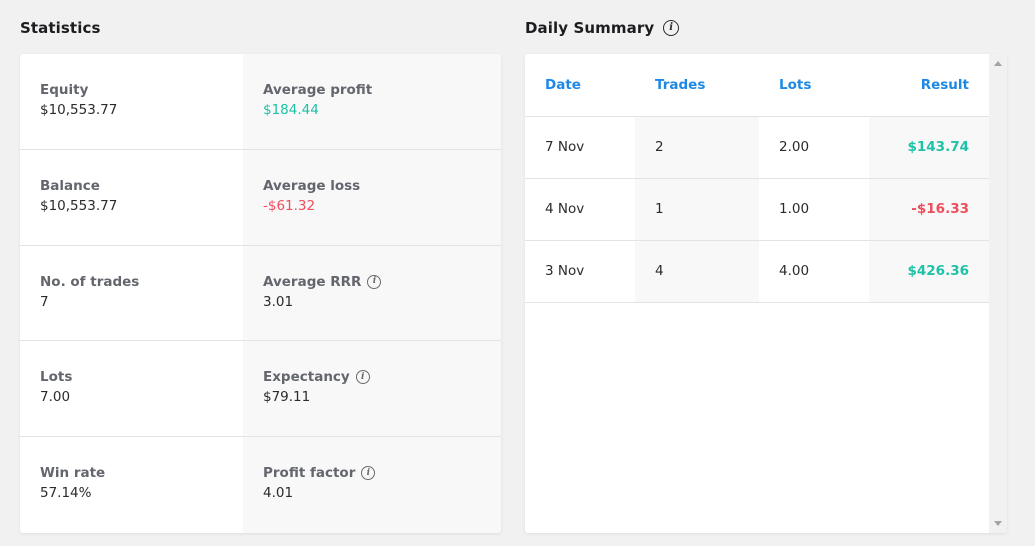 The height and width of the screenshot is (546, 1035). What do you see at coordinates (278, 301) in the screenshot?
I see `stat-value: 3.01` at bounding box center [278, 301].